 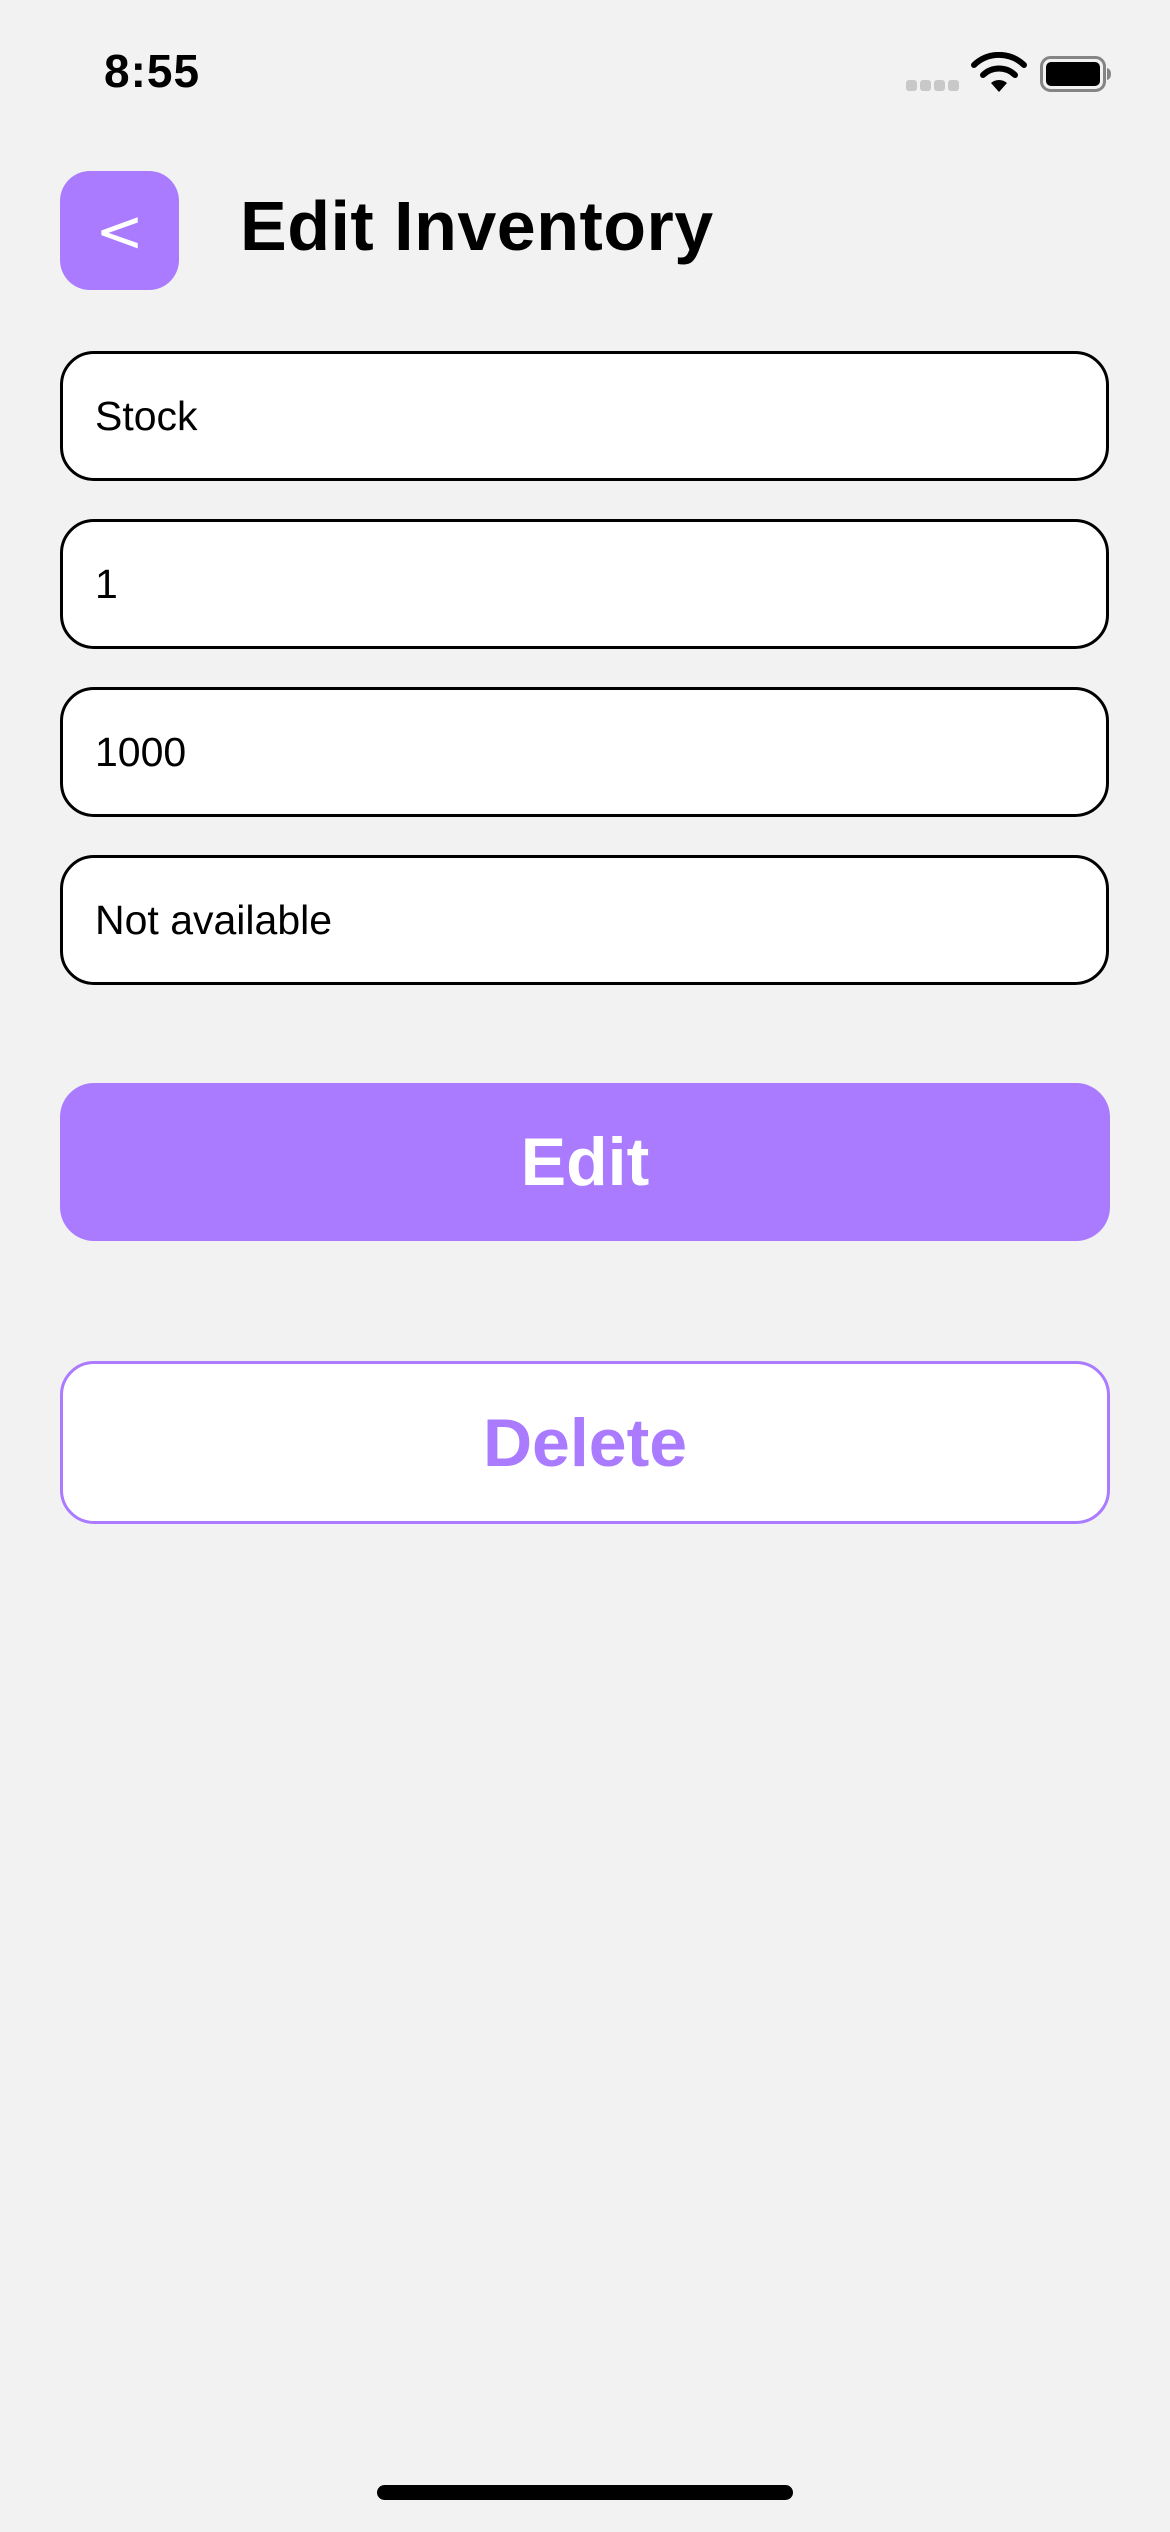 I want to click on home-indicator, so click(x=585, y=2492).